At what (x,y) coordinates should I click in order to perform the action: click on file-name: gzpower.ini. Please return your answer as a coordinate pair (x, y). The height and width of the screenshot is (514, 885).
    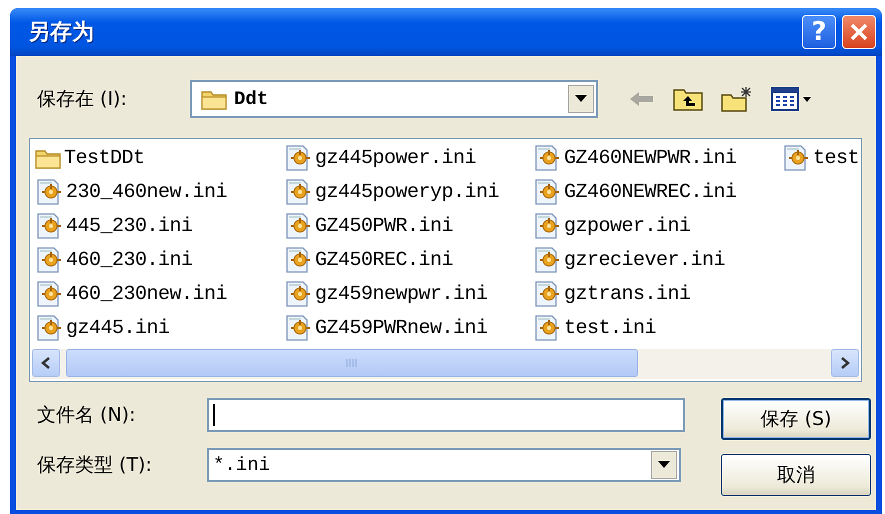
    Looking at the image, I should click on (627, 226).